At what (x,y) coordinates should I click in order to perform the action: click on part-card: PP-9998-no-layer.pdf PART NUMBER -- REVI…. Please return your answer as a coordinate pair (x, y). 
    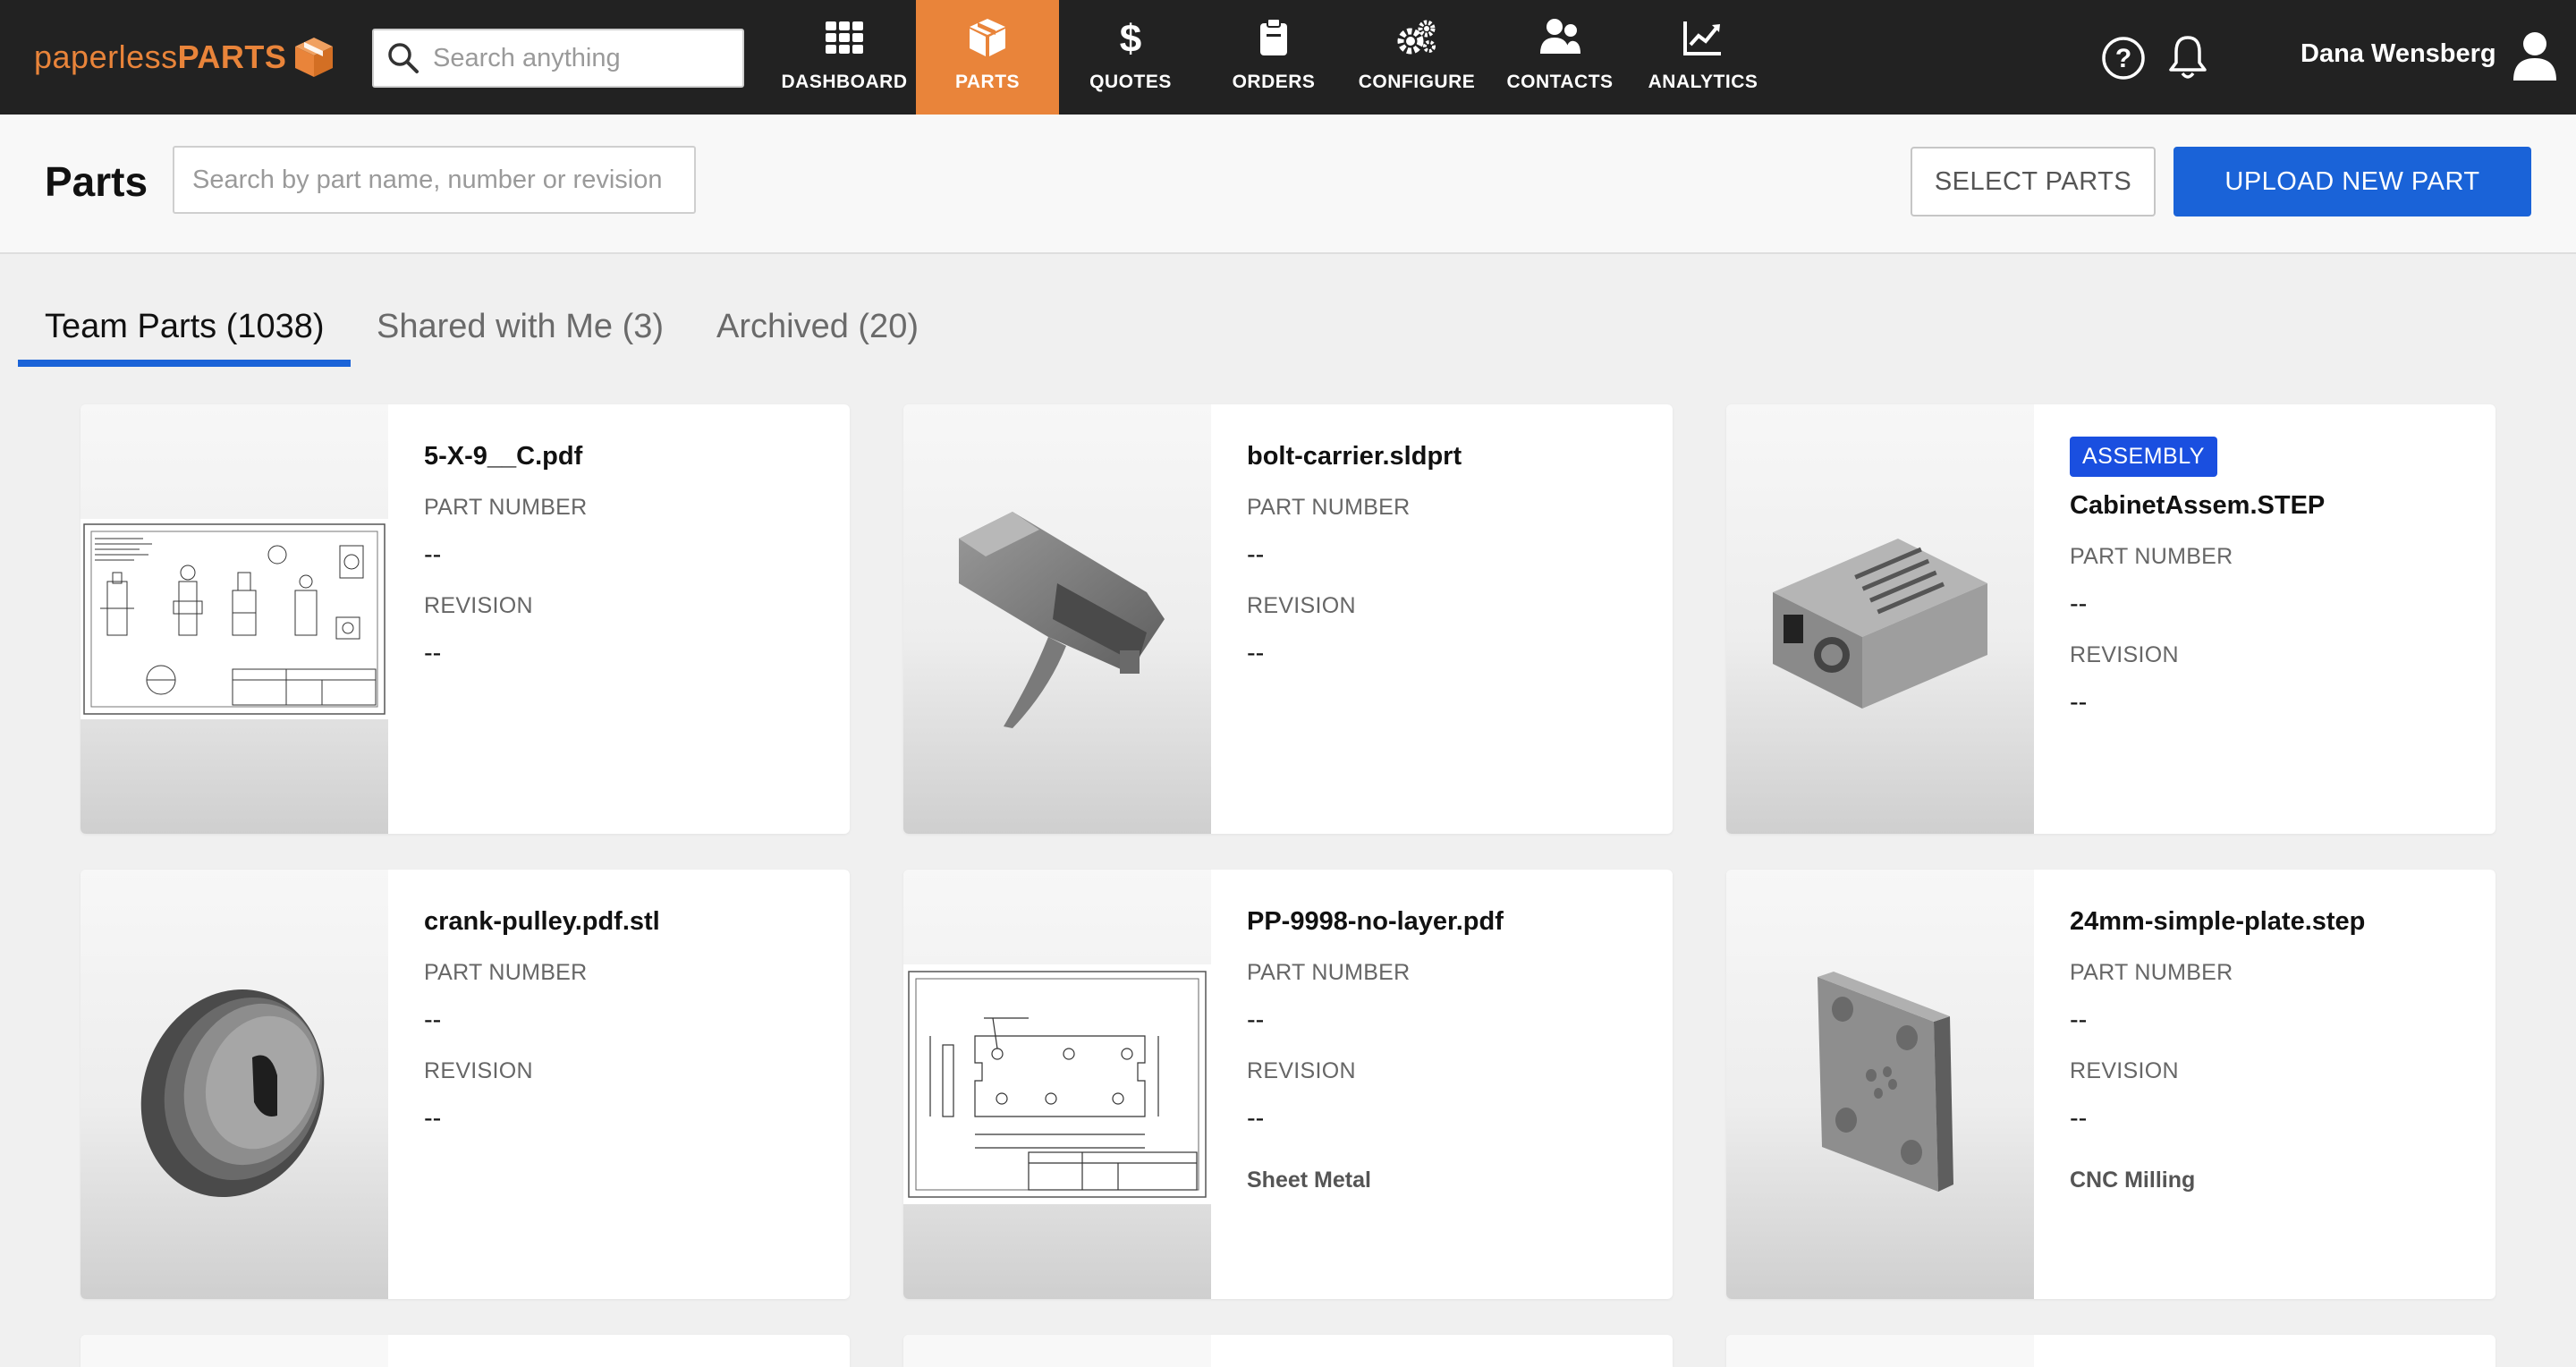
    Looking at the image, I should click on (1288, 1084).